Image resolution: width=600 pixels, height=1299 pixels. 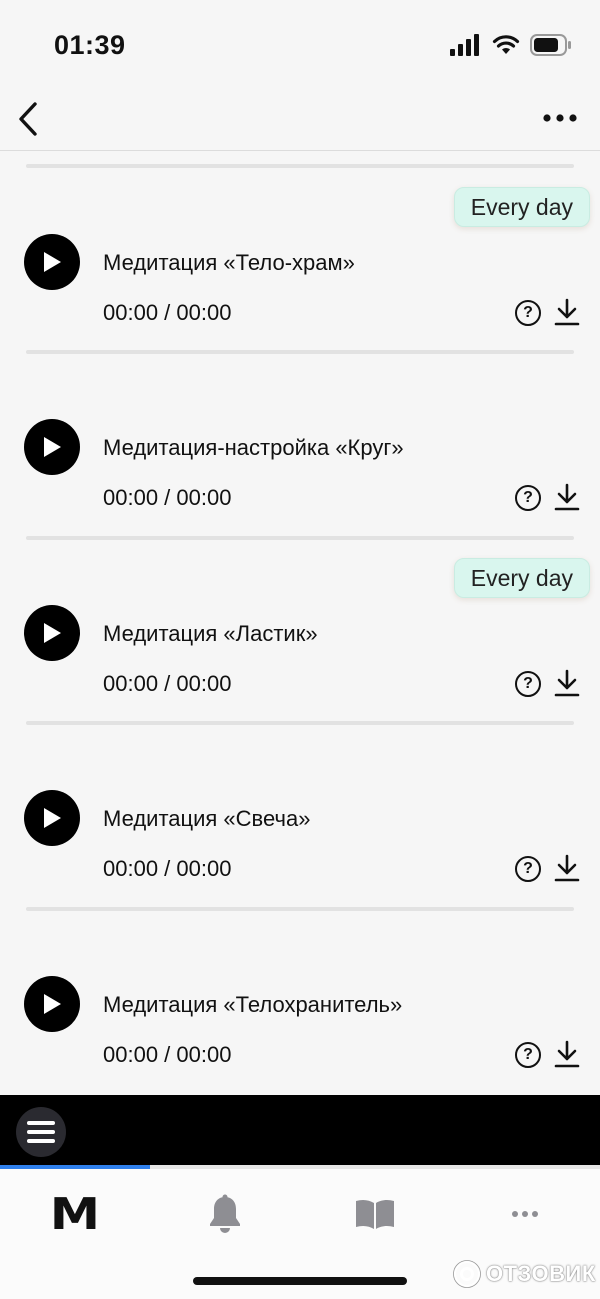 What do you see at coordinates (300, 45) in the screenshot?
I see `status-bar: 01:39` at bounding box center [300, 45].